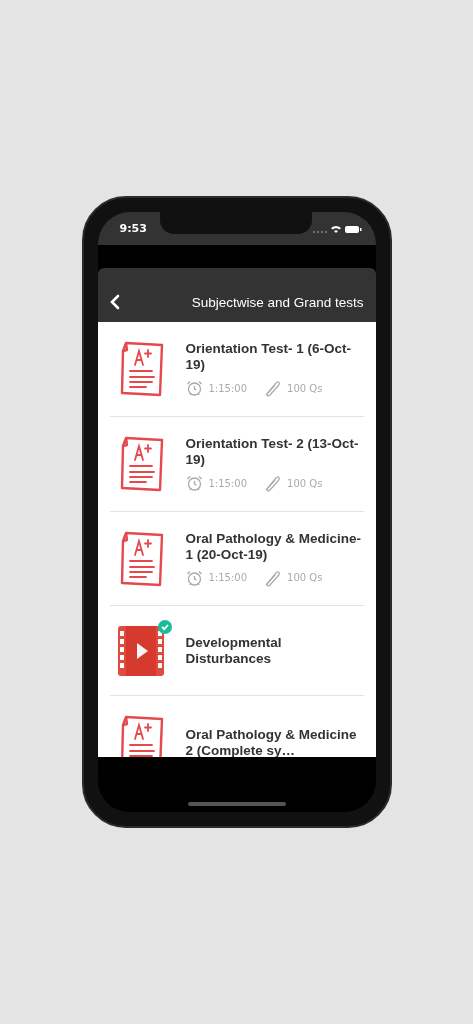 The image size is (473, 1024). I want to click on list-item: Orientation Test- 1 (6-Oct-19) 1:15:00 100 Qs, so click(236, 369).